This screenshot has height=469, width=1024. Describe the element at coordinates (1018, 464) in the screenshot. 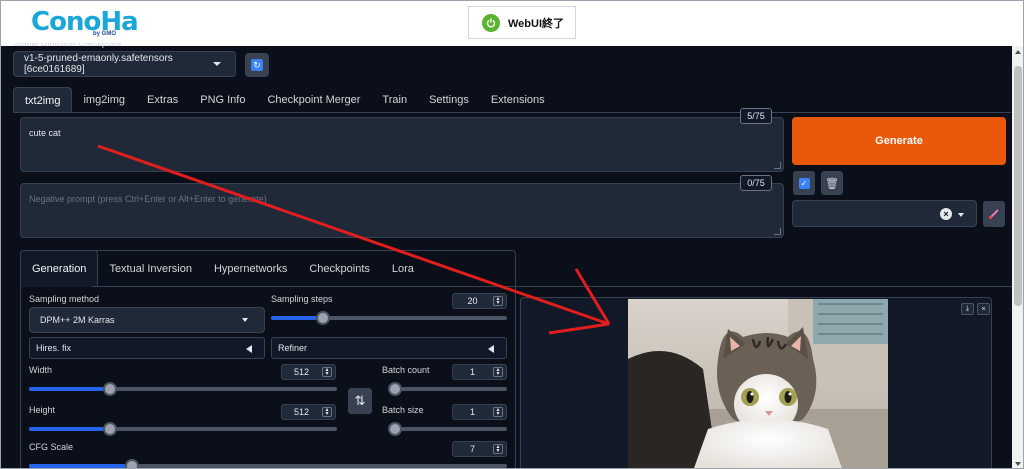

I see `scroll-down-icon` at that location.